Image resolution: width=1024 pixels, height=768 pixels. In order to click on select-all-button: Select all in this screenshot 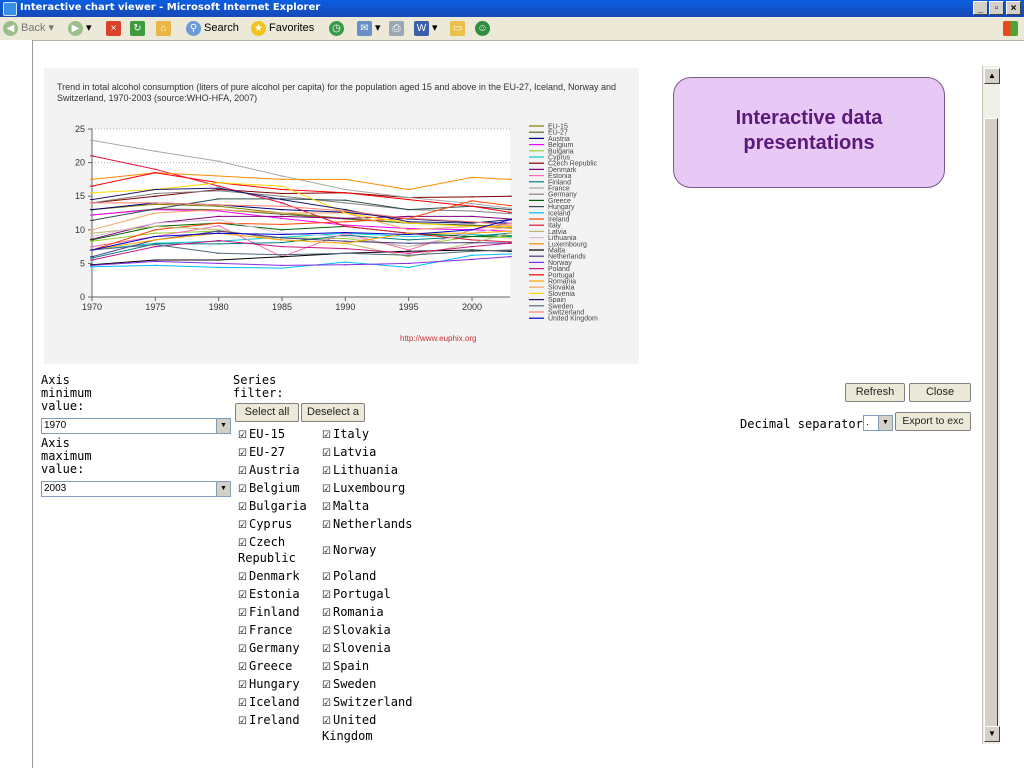, I will do `click(267, 412)`.